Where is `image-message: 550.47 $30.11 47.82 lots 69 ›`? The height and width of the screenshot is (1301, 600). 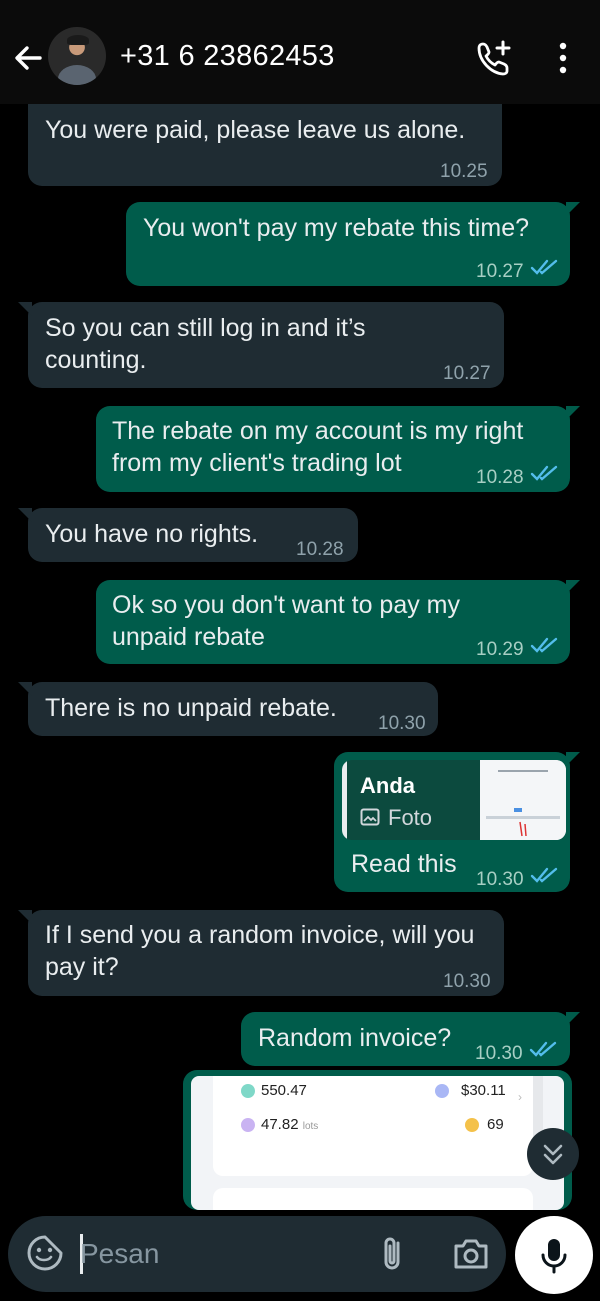 image-message: 550.47 $30.11 47.82 lots 69 › is located at coordinates (377, 1140).